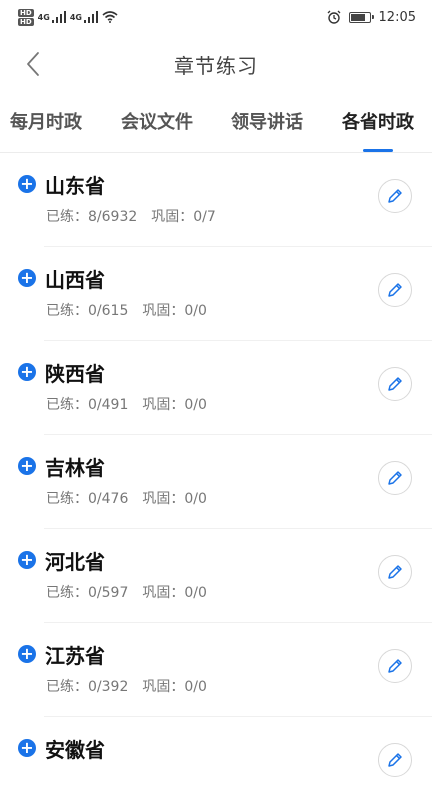  I want to click on hd-badge-2: HD, so click(26, 21).